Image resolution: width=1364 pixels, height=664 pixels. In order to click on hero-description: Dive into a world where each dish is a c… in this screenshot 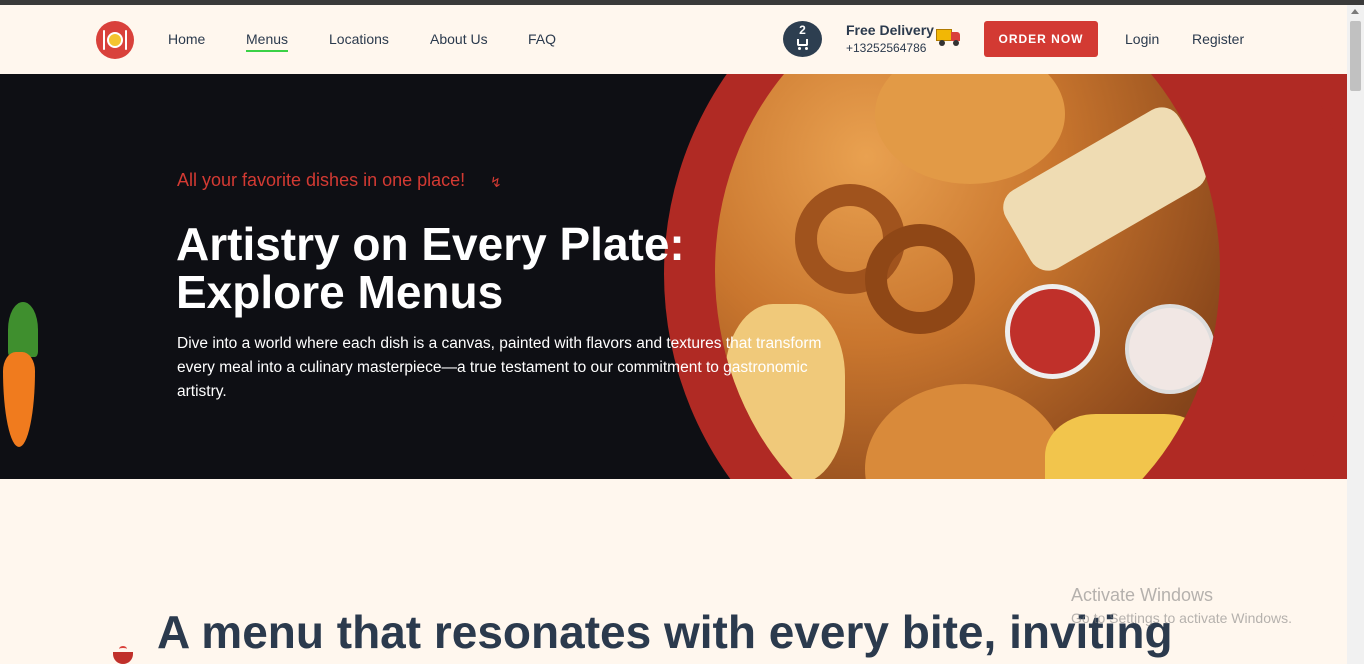, I will do `click(499, 367)`.